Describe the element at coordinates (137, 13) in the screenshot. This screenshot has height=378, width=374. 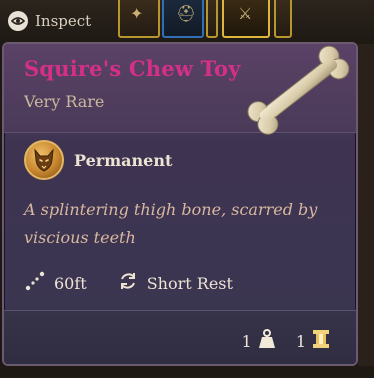
I see `item-icon: ✦` at that location.